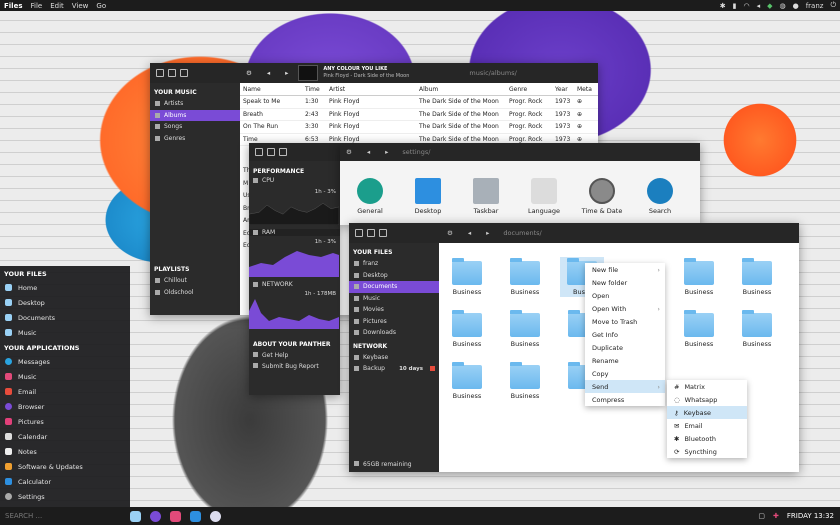  Describe the element at coordinates (625, 321) in the screenshot. I see `menu-move-to-trash: Move to Trash` at that location.